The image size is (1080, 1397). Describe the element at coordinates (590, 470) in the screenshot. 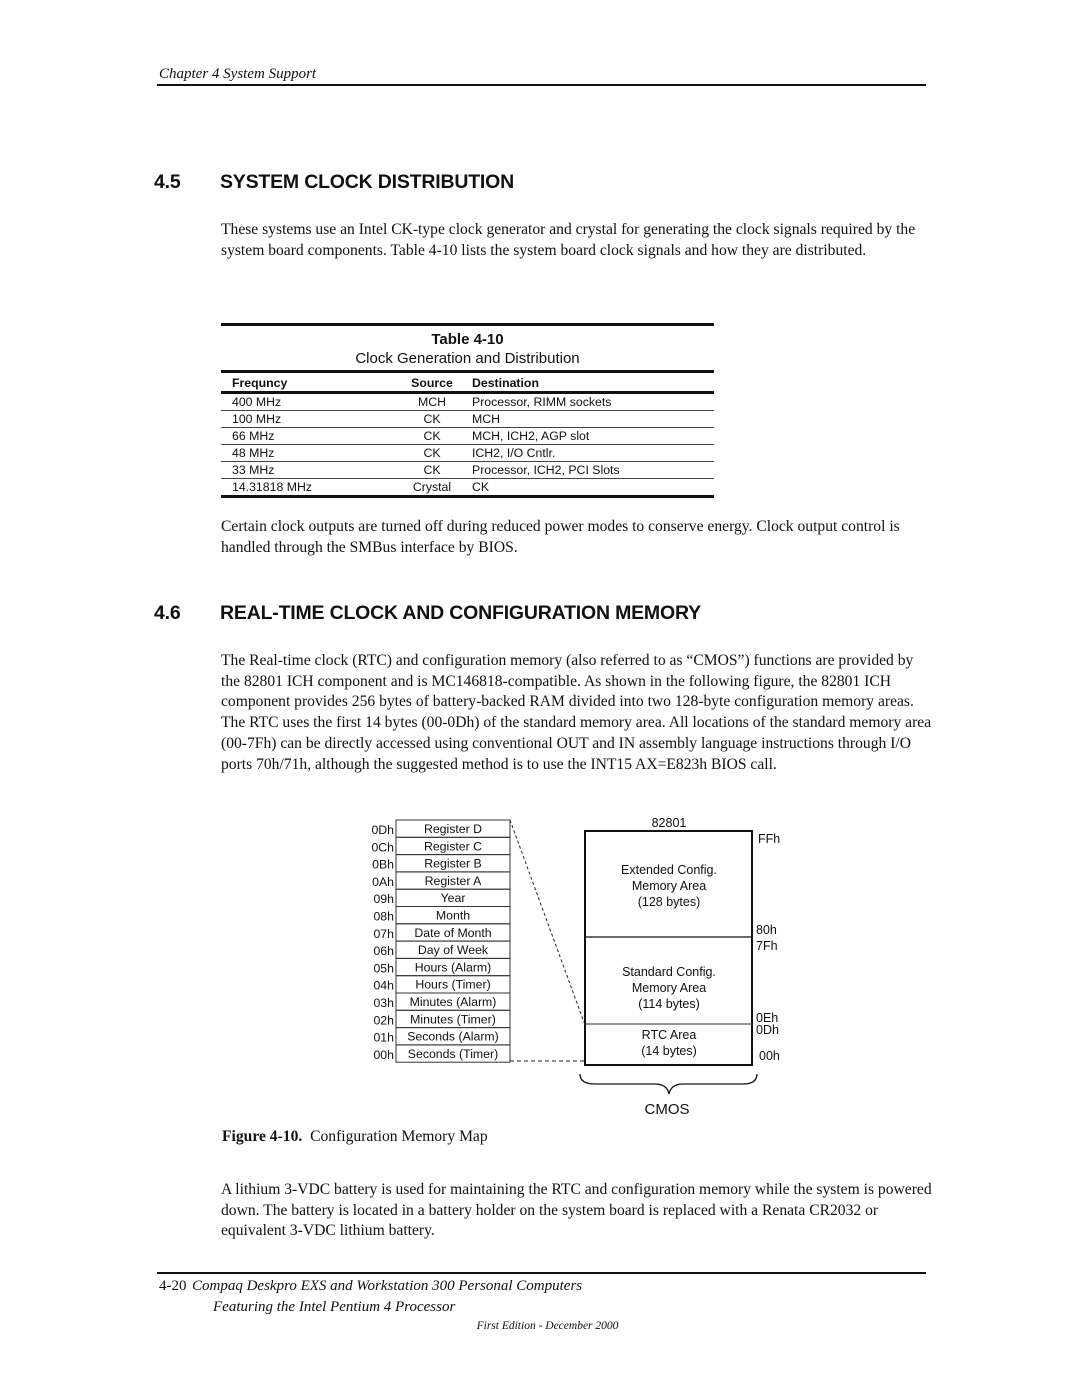

I see `cell-destination: Processor, ICH2, PCI Slots` at that location.